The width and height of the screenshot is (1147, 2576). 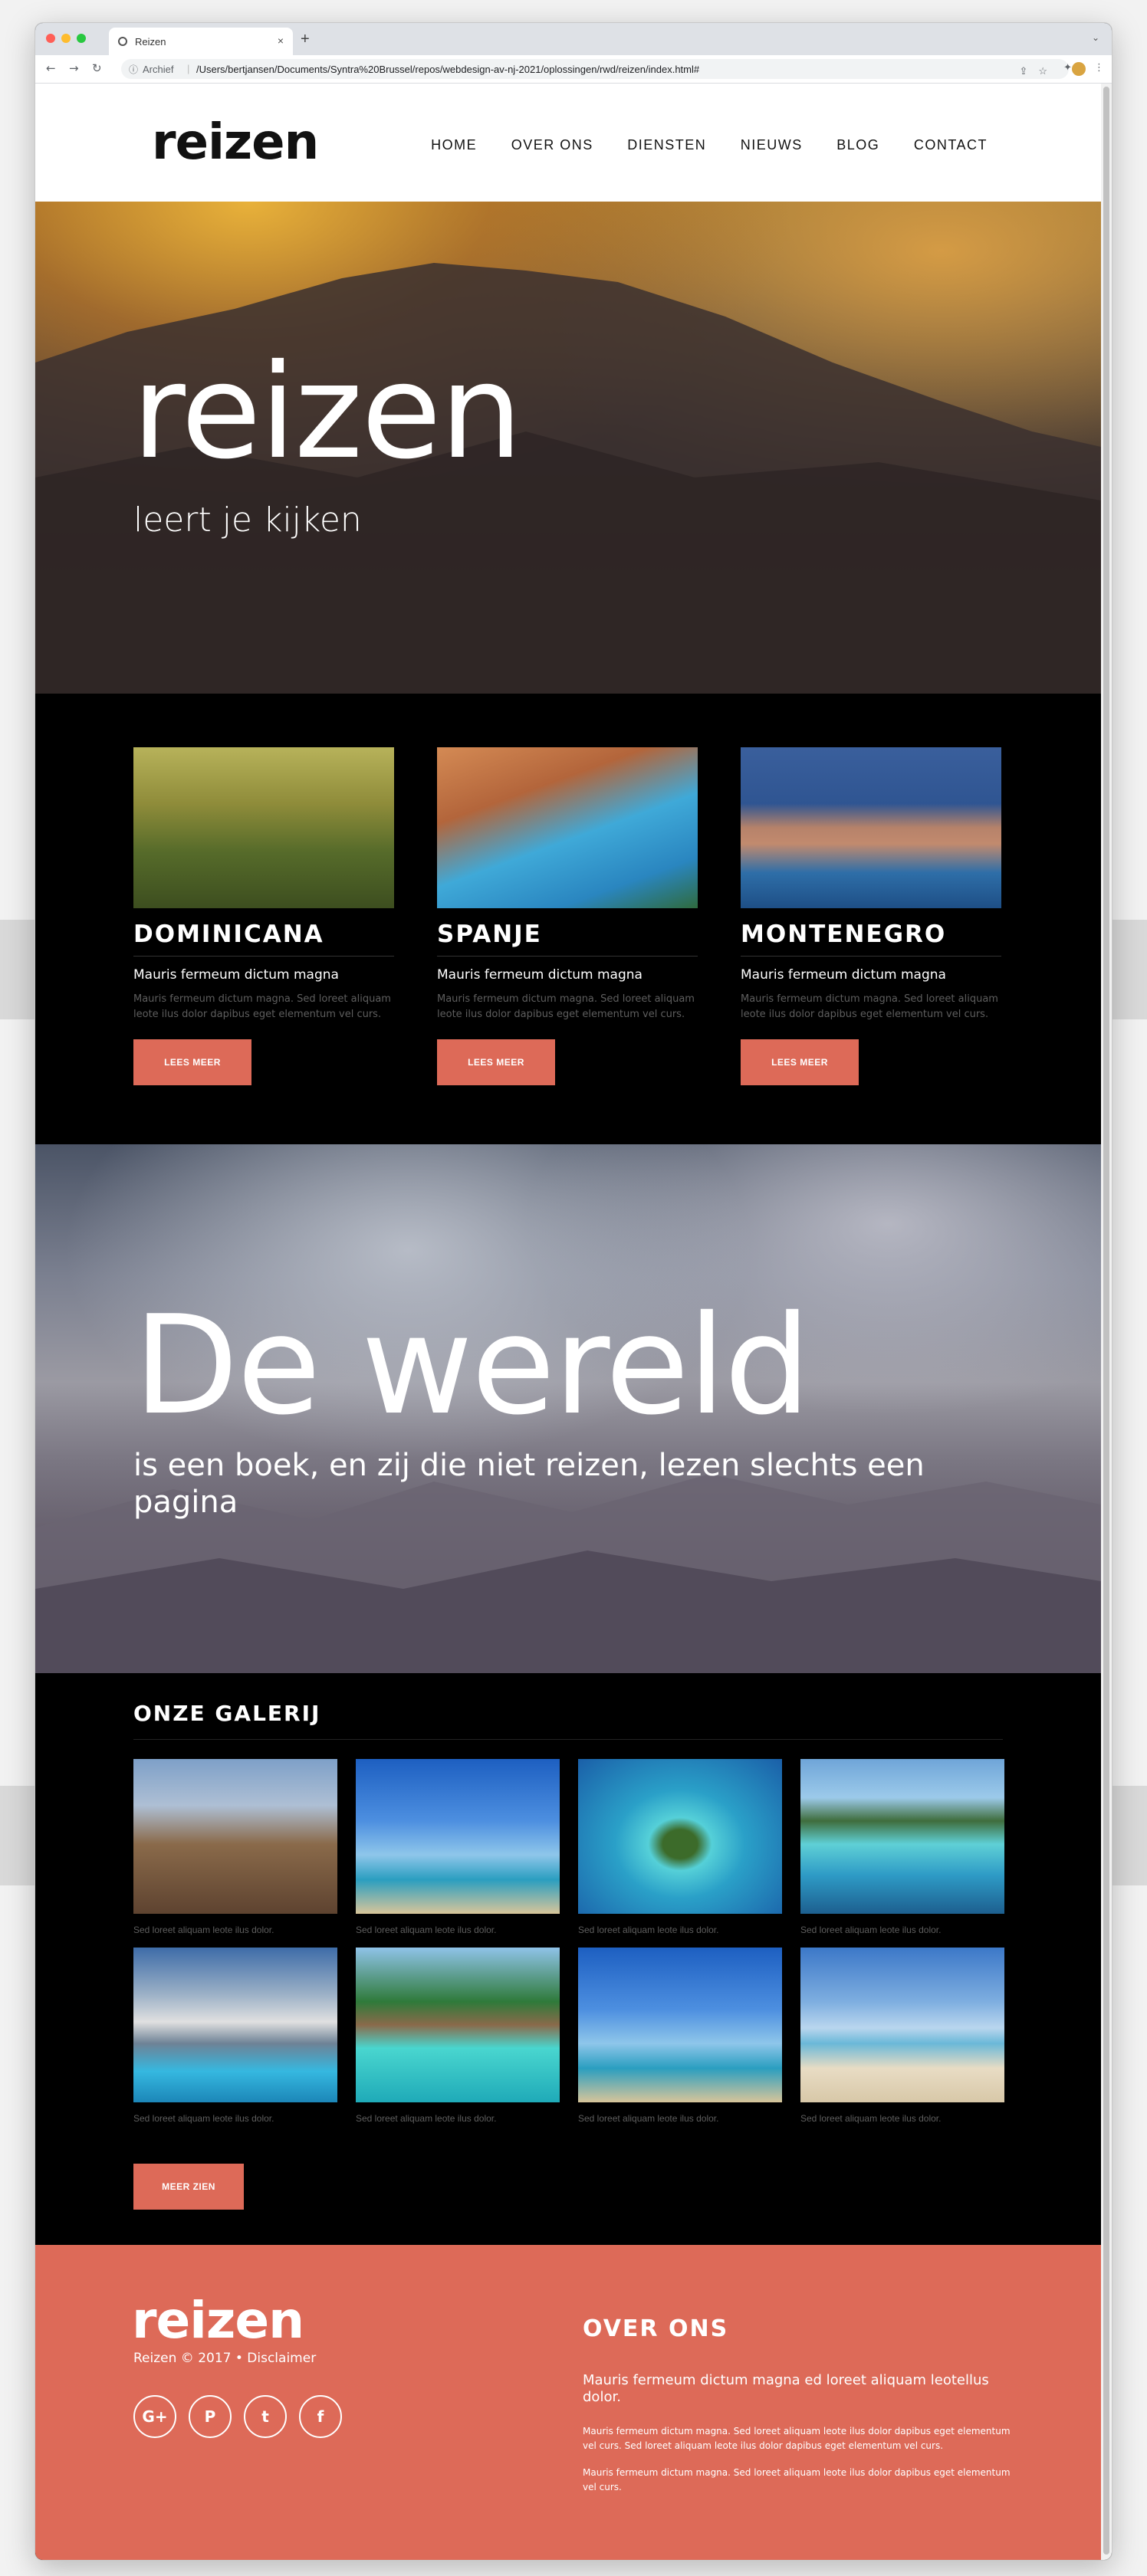 What do you see at coordinates (951, 145) in the screenshot?
I see `nav-contact: CONTACT` at bounding box center [951, 145].